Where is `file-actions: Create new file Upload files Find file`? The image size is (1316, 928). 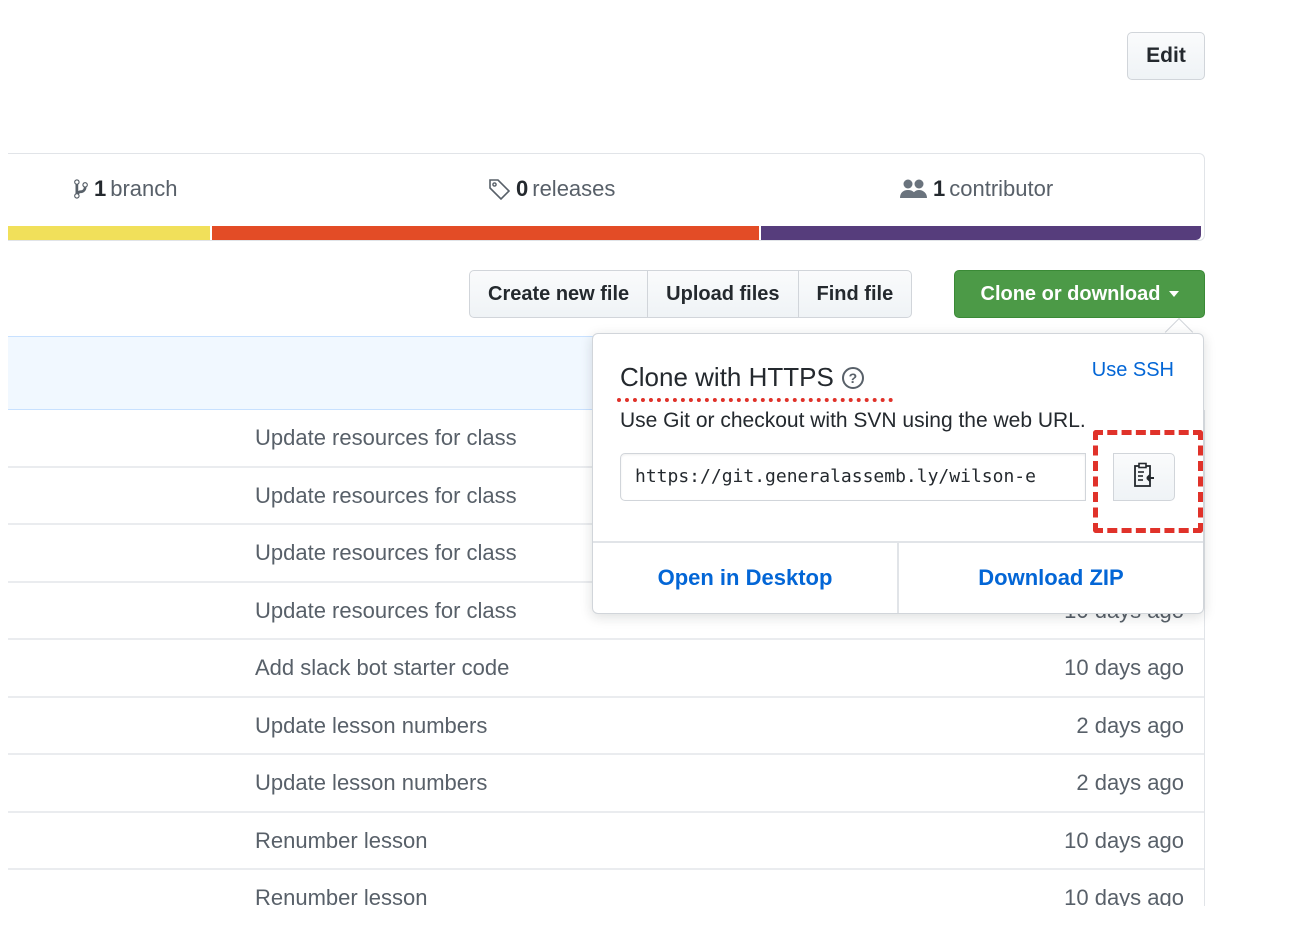 file-actions: Create new file Upload files Find file is located at coordinates (691, 294).